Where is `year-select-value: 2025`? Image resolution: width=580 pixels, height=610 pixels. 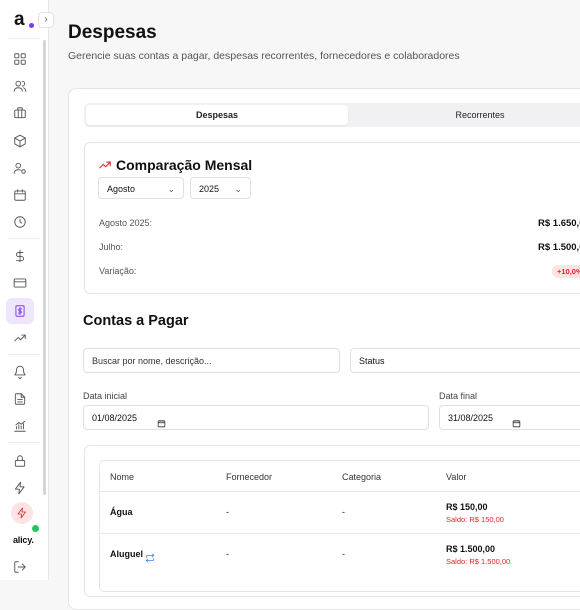 year-select-value: 2025 is located at coordinates (209, 189).